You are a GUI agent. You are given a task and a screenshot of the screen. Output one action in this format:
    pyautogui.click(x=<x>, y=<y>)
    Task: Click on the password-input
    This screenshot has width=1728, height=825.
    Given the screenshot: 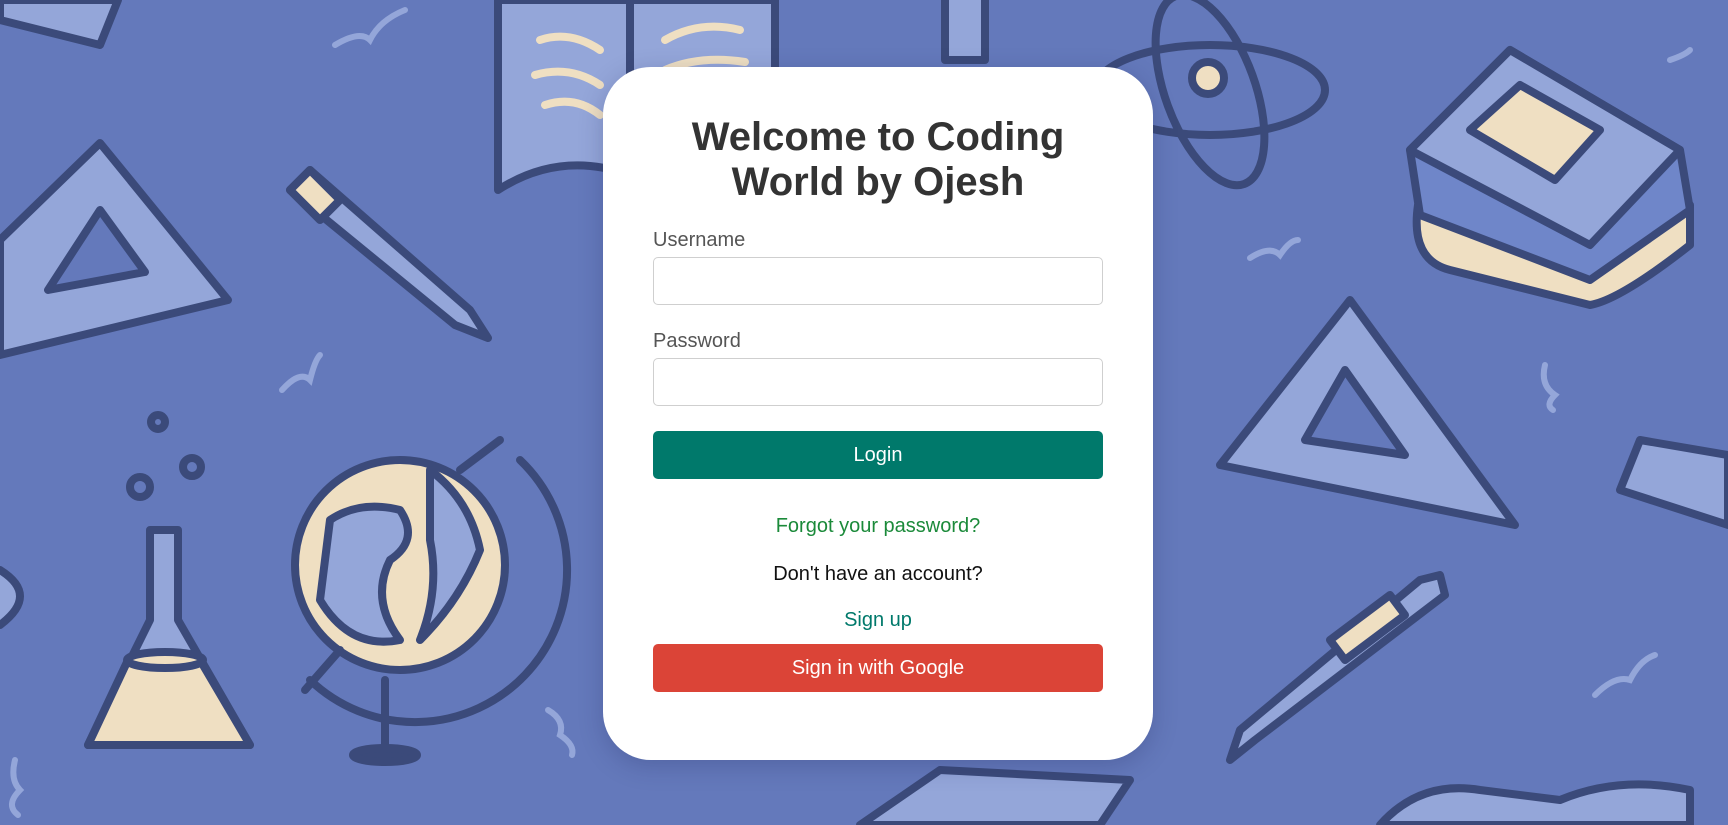 What is the action you would take?
    pyautogui.click(x=878, y=382)
    